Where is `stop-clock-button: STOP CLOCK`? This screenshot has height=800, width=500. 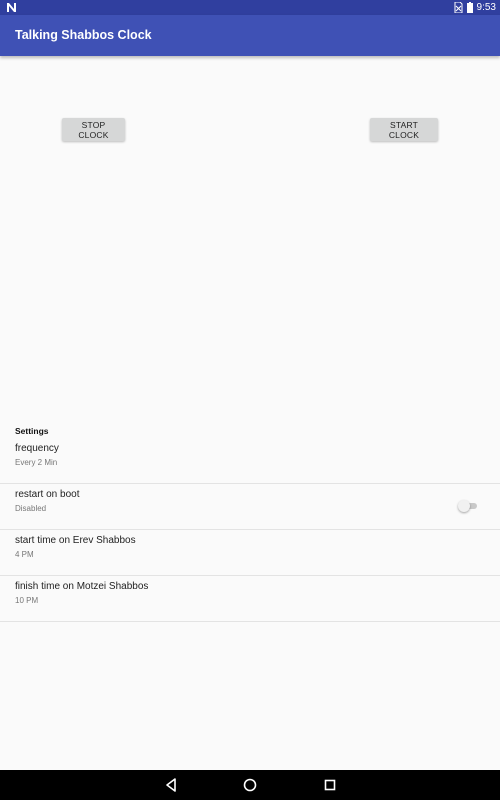
stop-clock-button: STOP CLOCK is located at coordinates (93, 129).